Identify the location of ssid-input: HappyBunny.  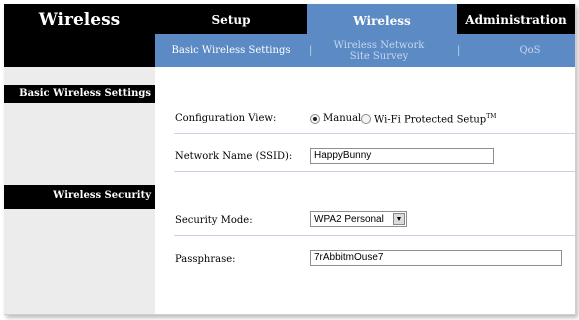
(402, 156).